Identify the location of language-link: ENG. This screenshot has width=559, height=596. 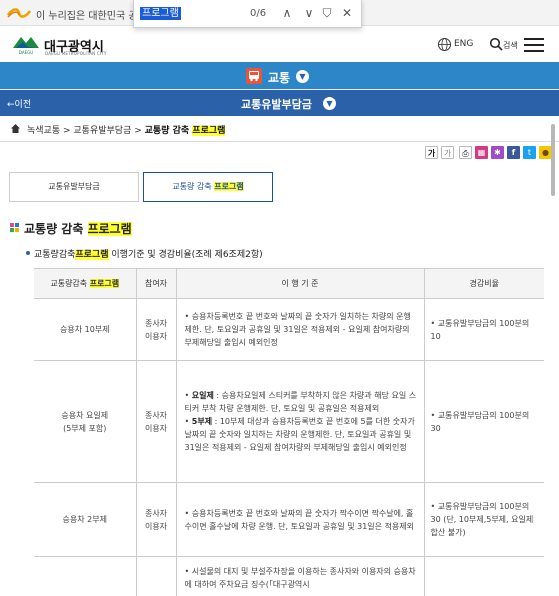
(463, 44).